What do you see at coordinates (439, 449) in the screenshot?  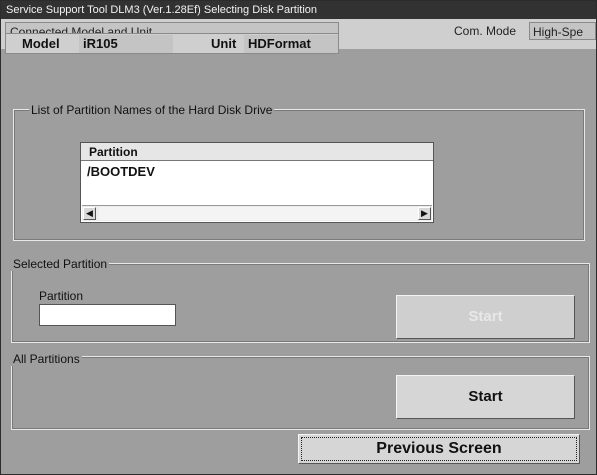 I see `previous-screen-button: Previous Screen` at bounding box center [439, 449].